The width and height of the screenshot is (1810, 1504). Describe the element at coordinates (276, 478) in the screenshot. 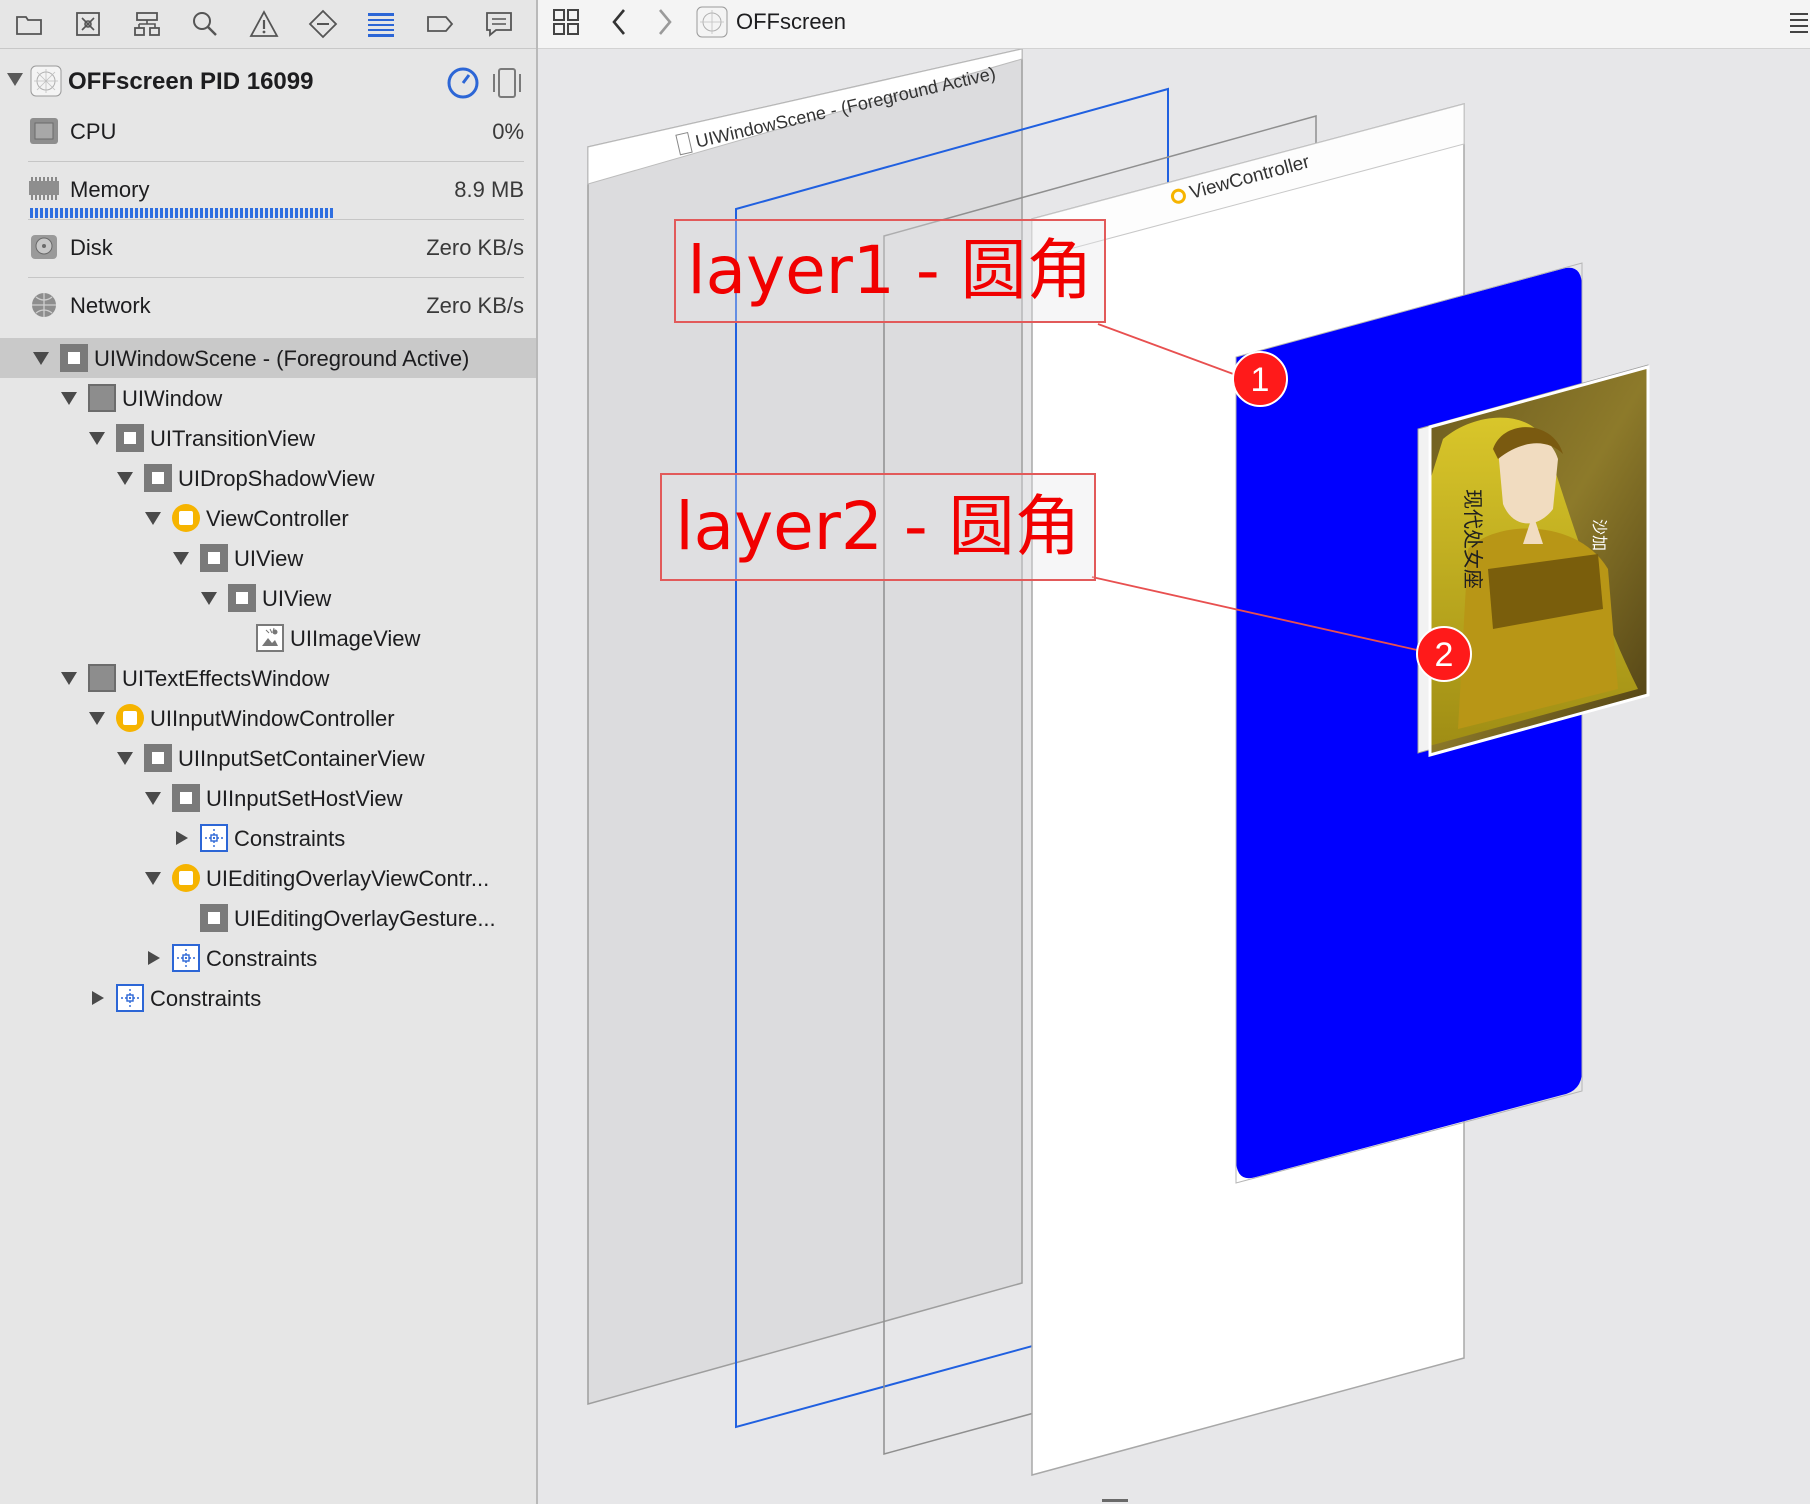

I see `tree-row-label: UIDropShadowView` at that location.